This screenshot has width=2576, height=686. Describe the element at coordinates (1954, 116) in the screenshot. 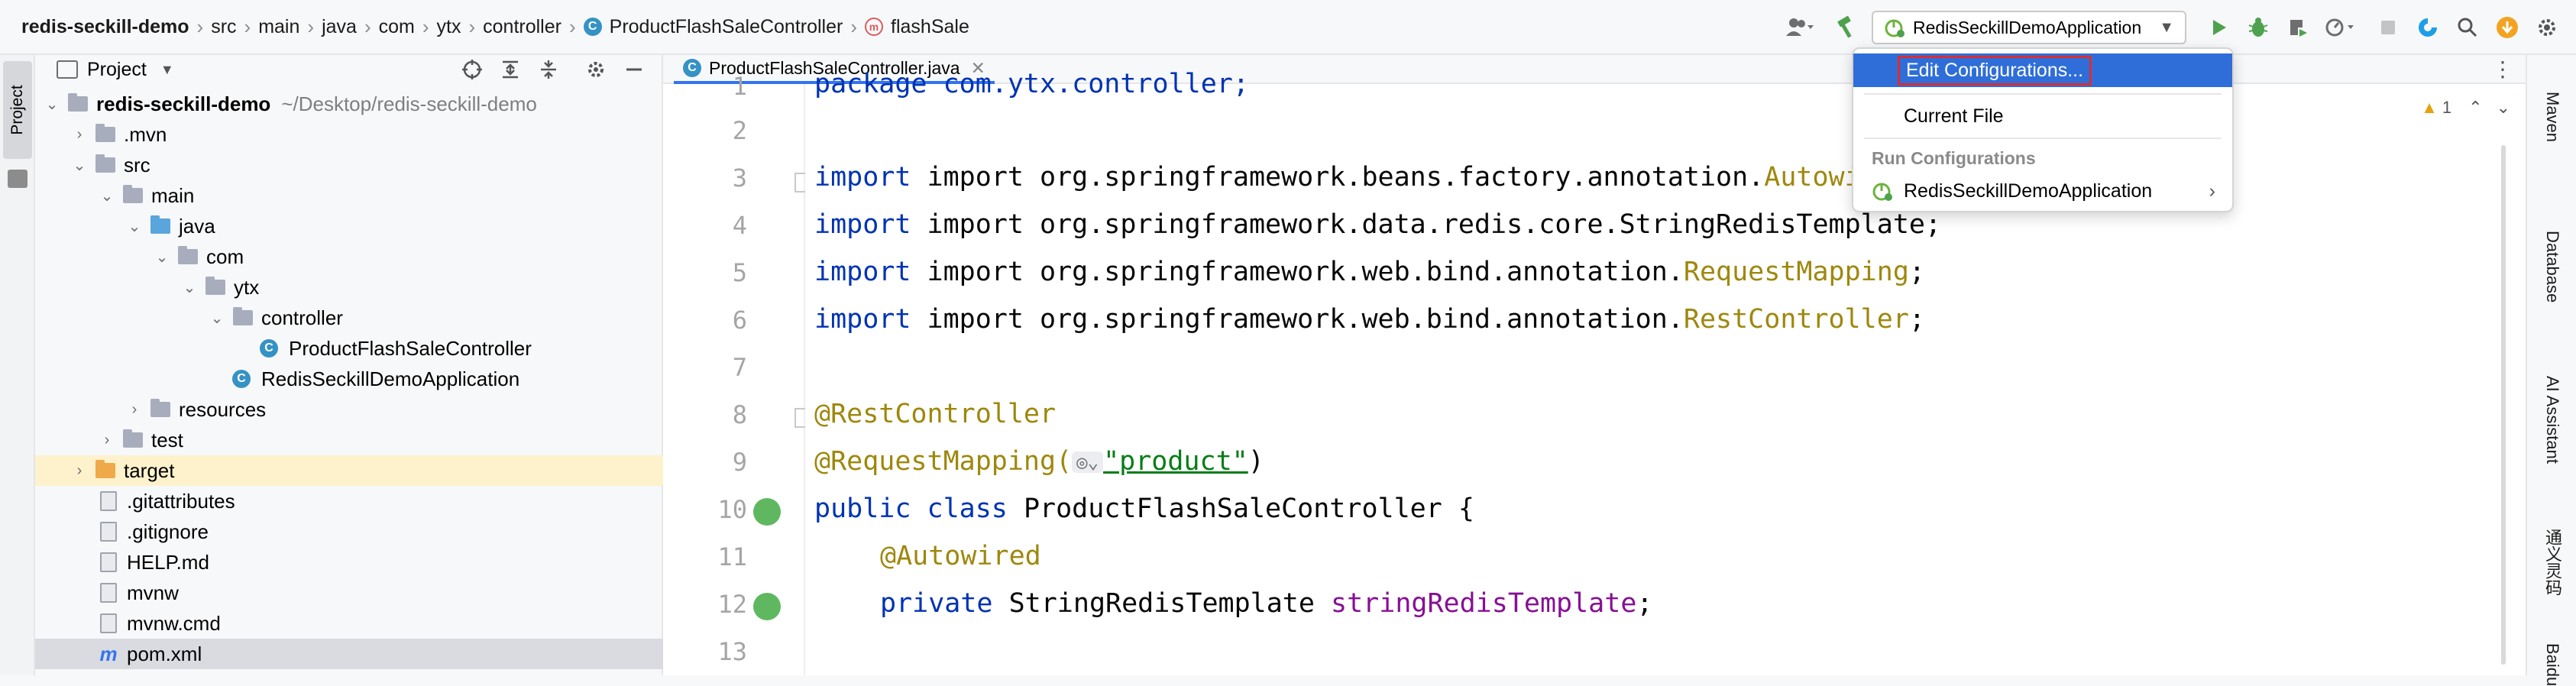

I see `current-file-label: Current File` at that location.